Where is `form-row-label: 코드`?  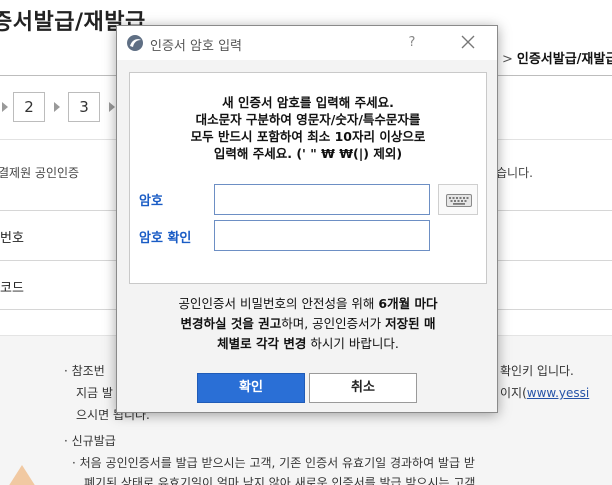 form-row-label: 코드 is located at coordinates (12, 288).